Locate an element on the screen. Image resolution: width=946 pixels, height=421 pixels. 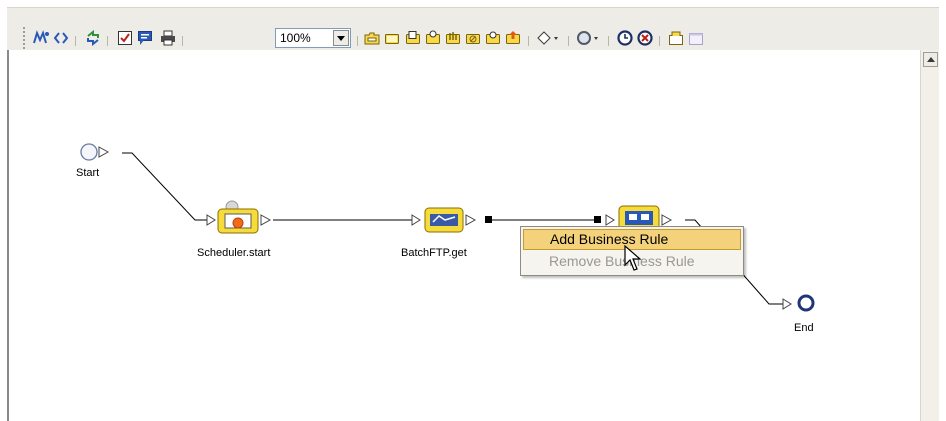
decision-icon is located at coordinates (549, 38).